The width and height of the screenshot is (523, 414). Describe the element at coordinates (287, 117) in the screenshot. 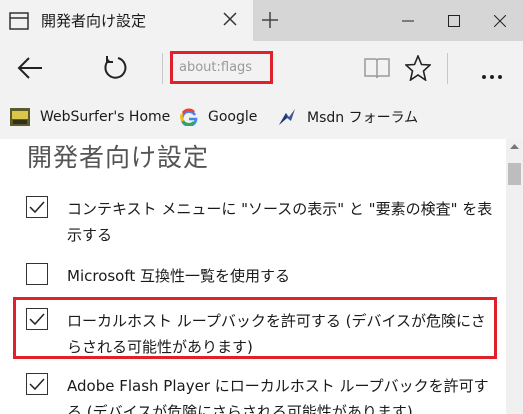

I see `msdn-icon` at that location.